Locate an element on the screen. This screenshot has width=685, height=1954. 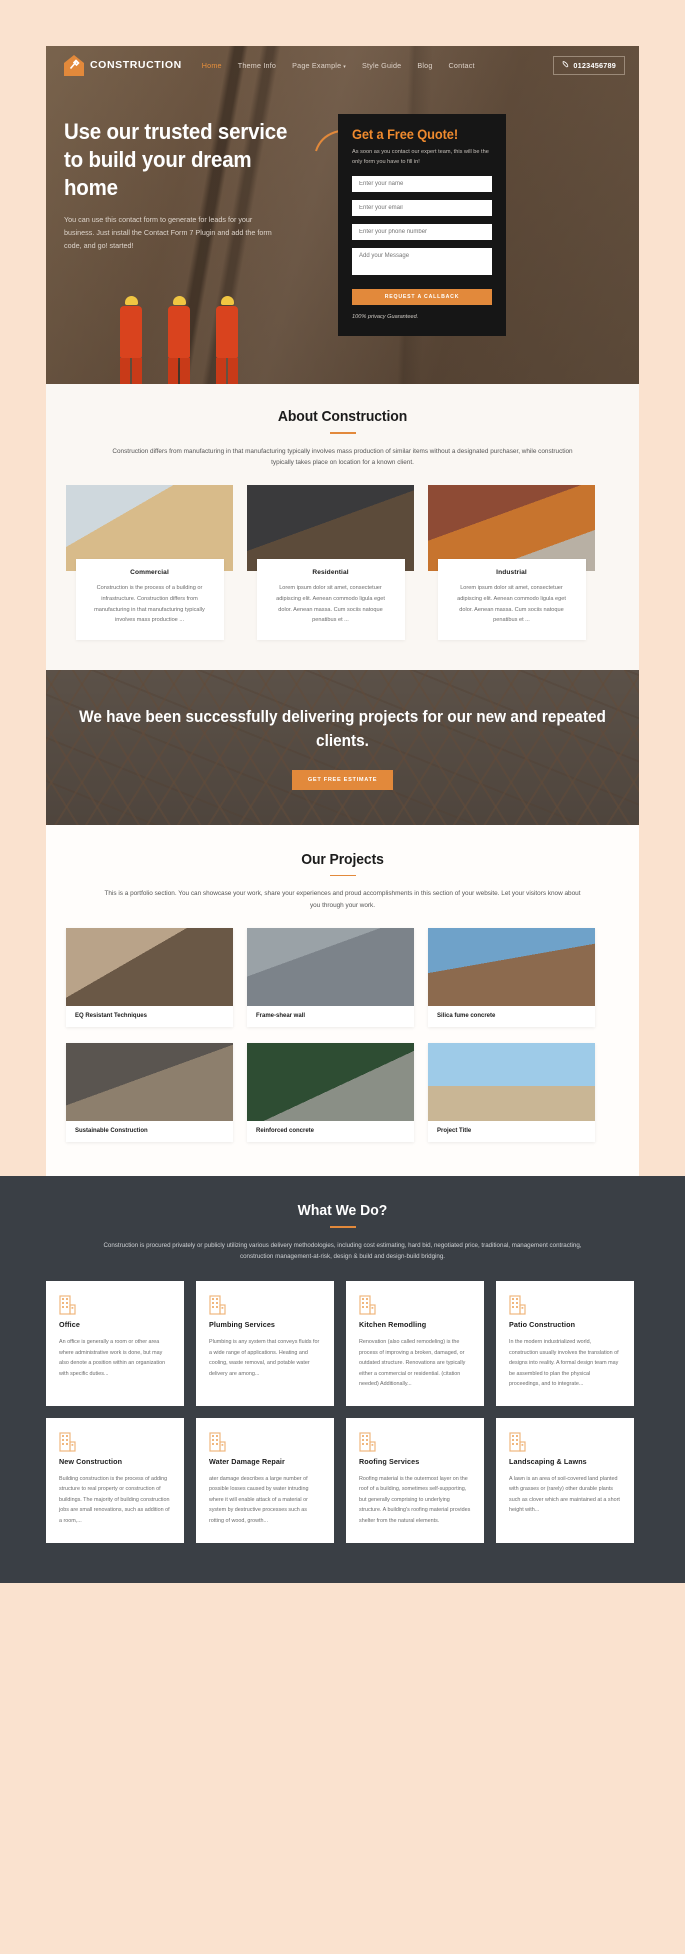
project-card: EQ Resistant Techniques is located at coordinates (149, 978).